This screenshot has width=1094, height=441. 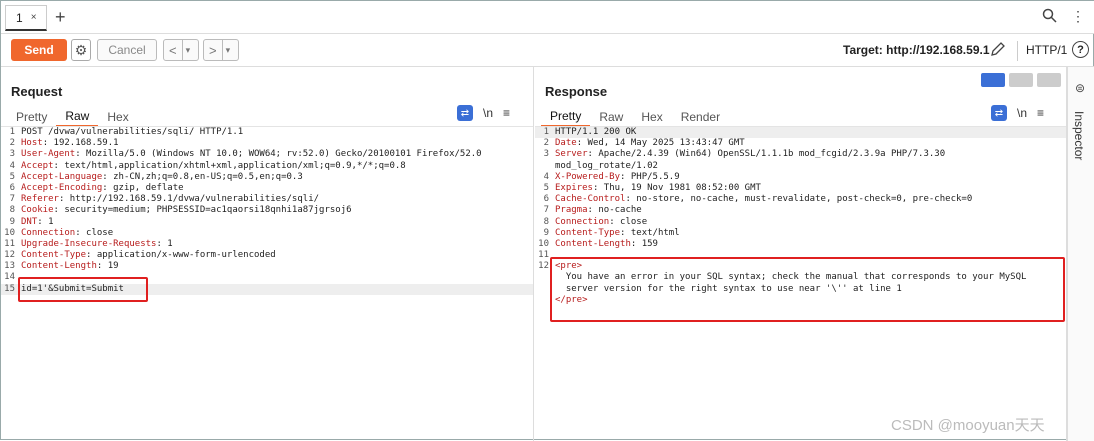 I want to click on header-name: Host, so click(x=32, y=143).